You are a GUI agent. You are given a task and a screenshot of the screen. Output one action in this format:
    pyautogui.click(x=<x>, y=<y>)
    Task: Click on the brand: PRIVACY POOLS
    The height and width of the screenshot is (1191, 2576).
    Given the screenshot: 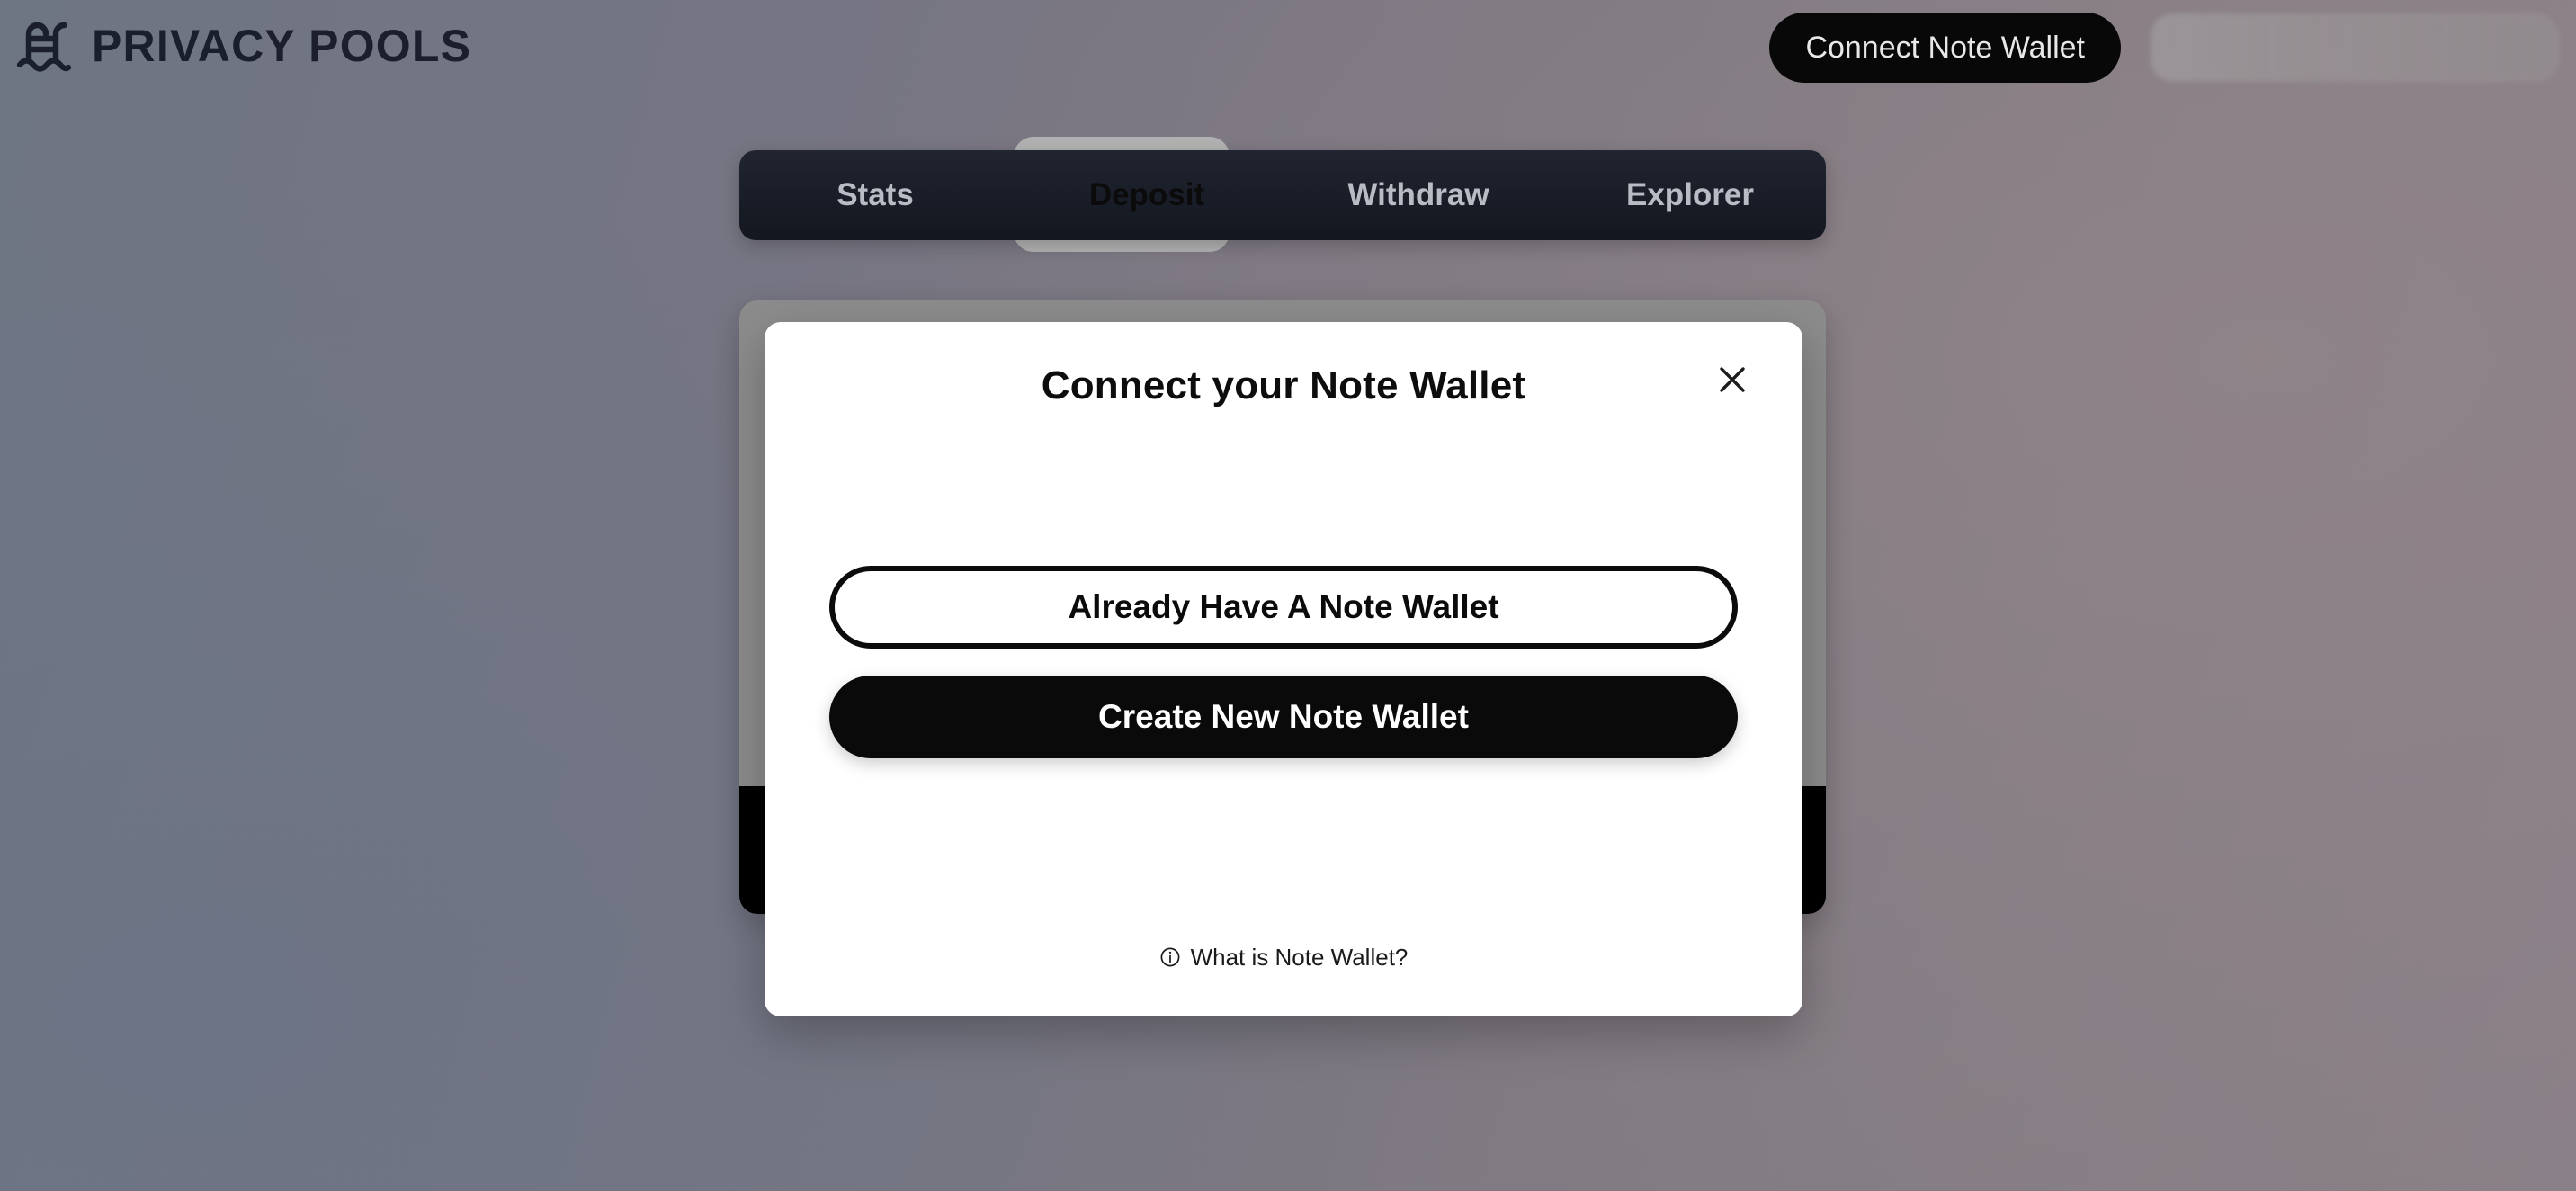 What is the action you would take?
    pyautogui.click(x=243, y=46)
    